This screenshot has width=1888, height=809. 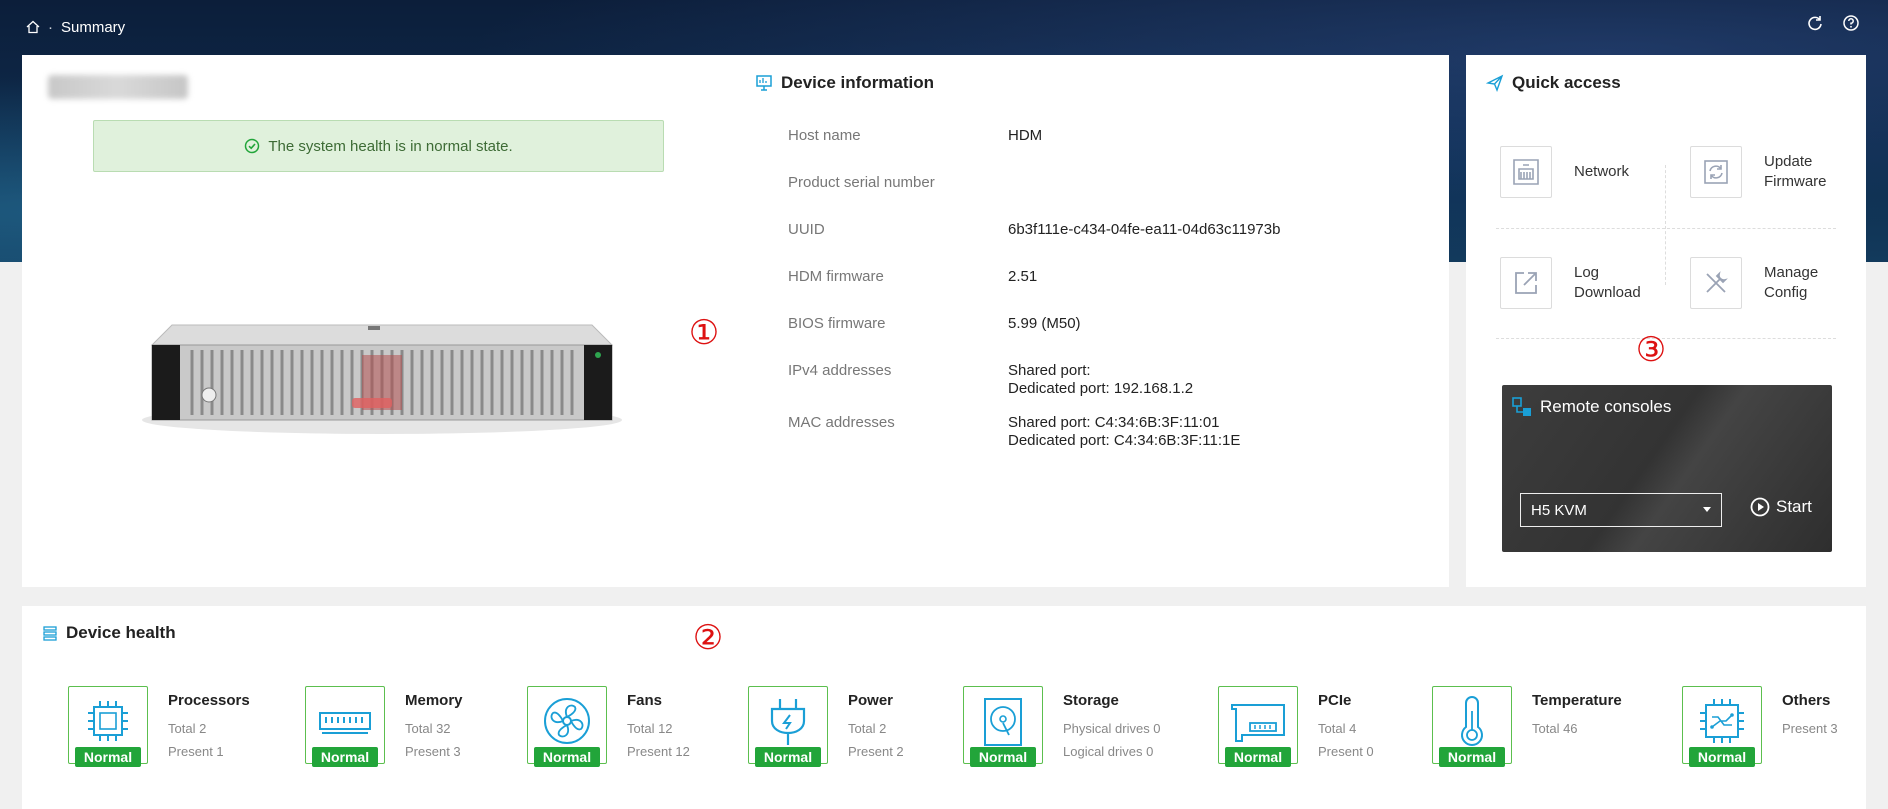 I want to click on start-console-button: Start, so click(x=1781, y=507).